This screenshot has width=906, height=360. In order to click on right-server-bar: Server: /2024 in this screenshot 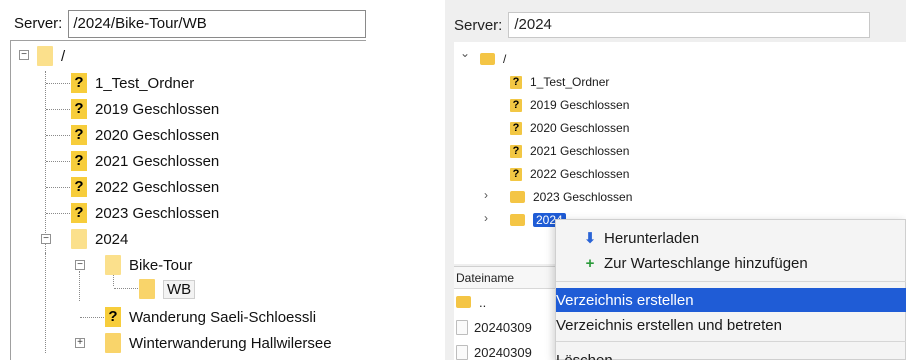, I will do `click(675, 25)`.